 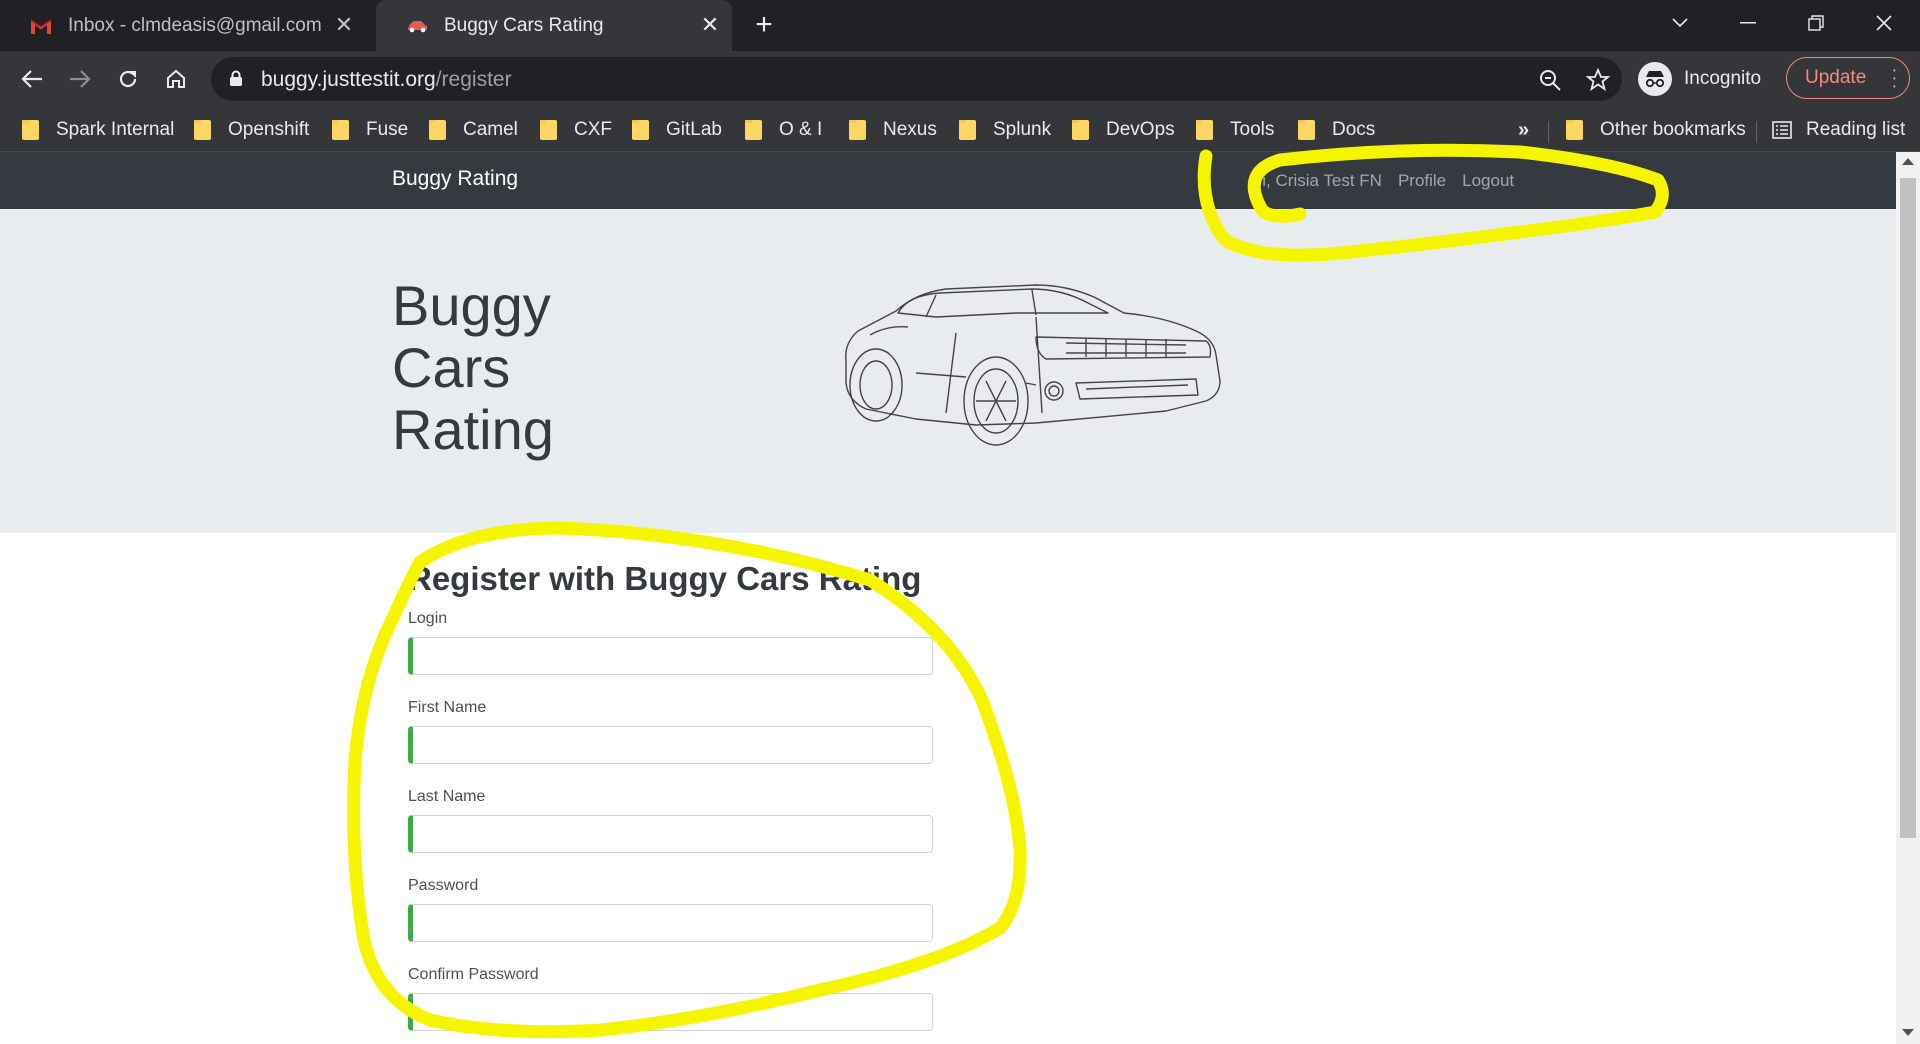 I want to click on bookmark-label: O & I, so click(x=801, y=129).